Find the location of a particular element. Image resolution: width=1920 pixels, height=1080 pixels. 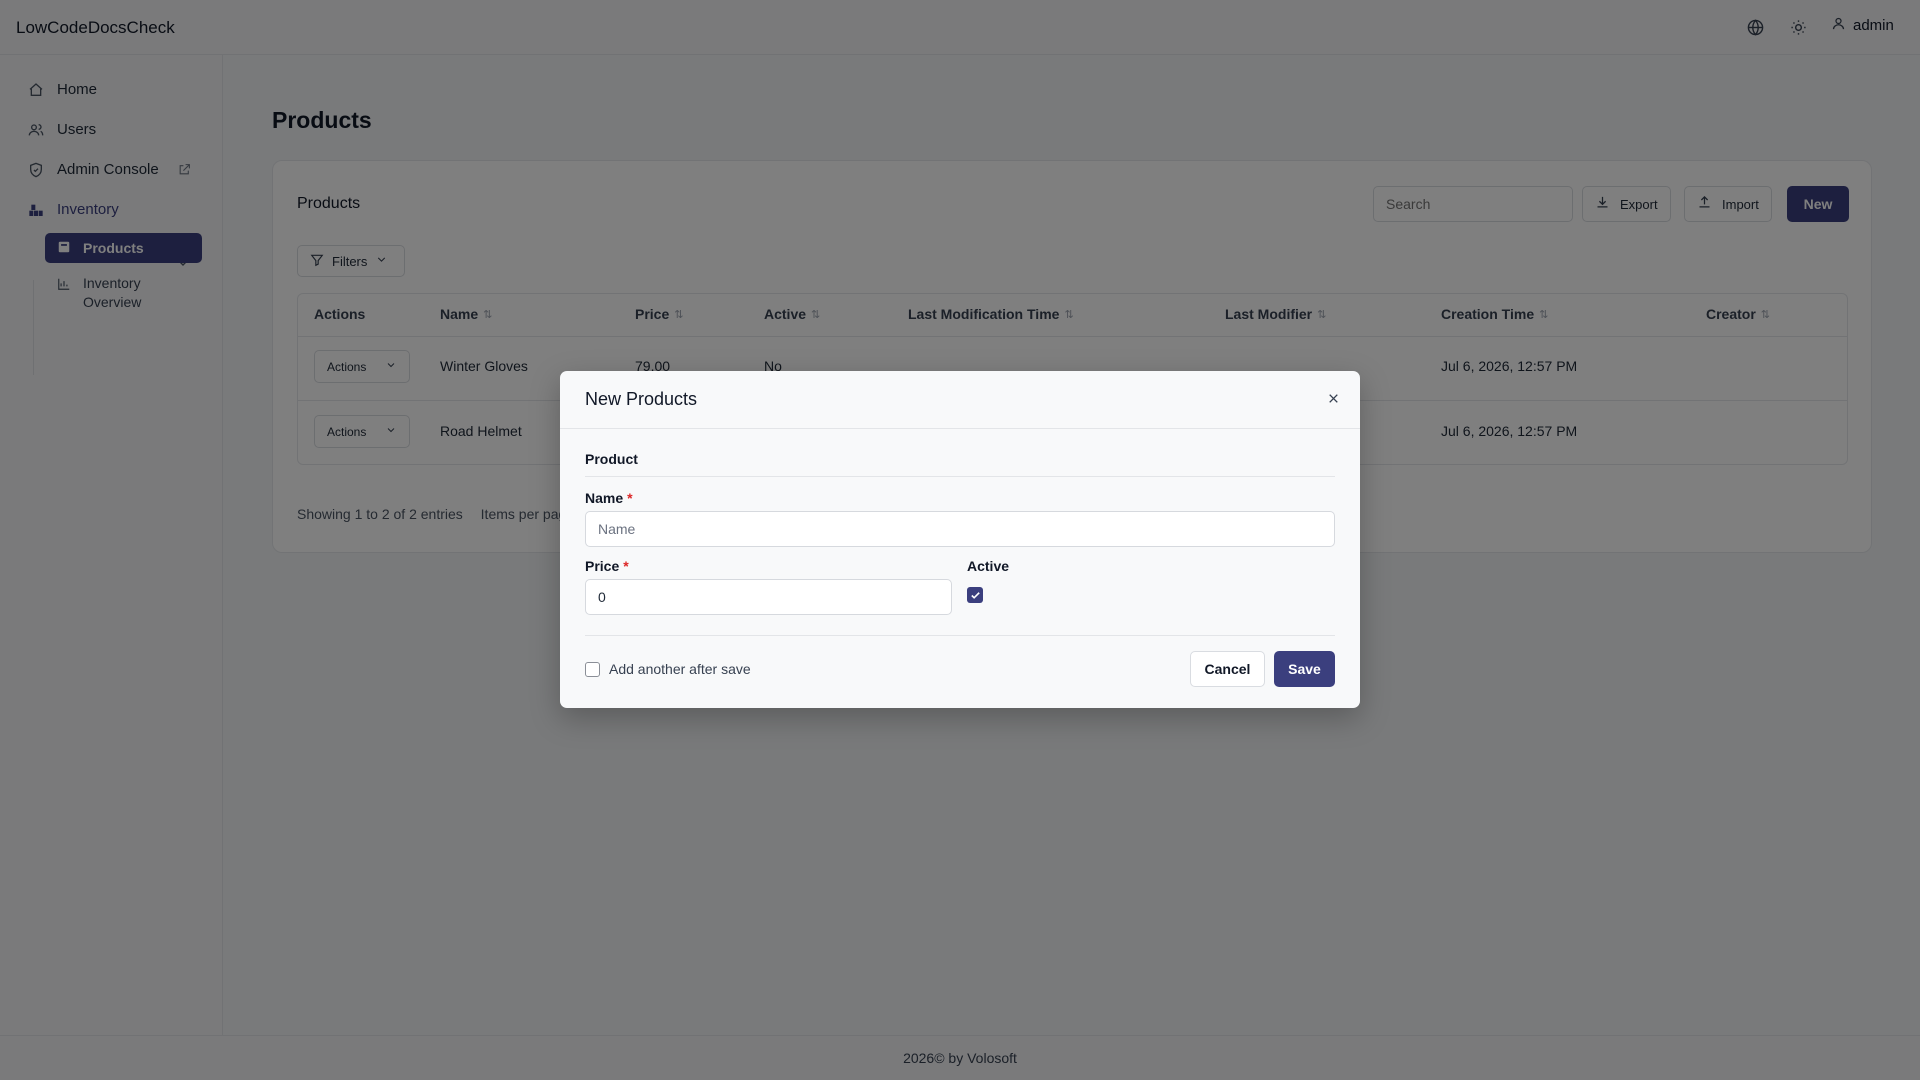

cancel-button: Cancel is located at coordinates (1227, 669).